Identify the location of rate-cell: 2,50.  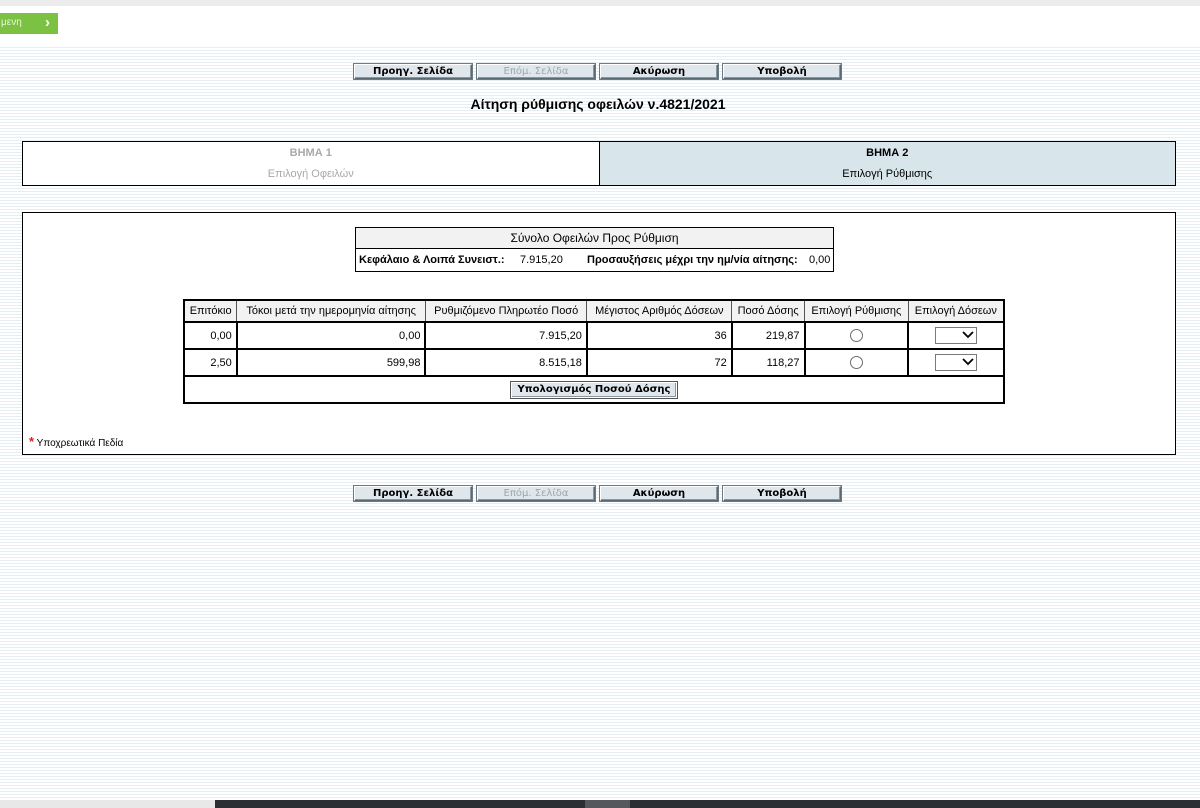
(210, 362).